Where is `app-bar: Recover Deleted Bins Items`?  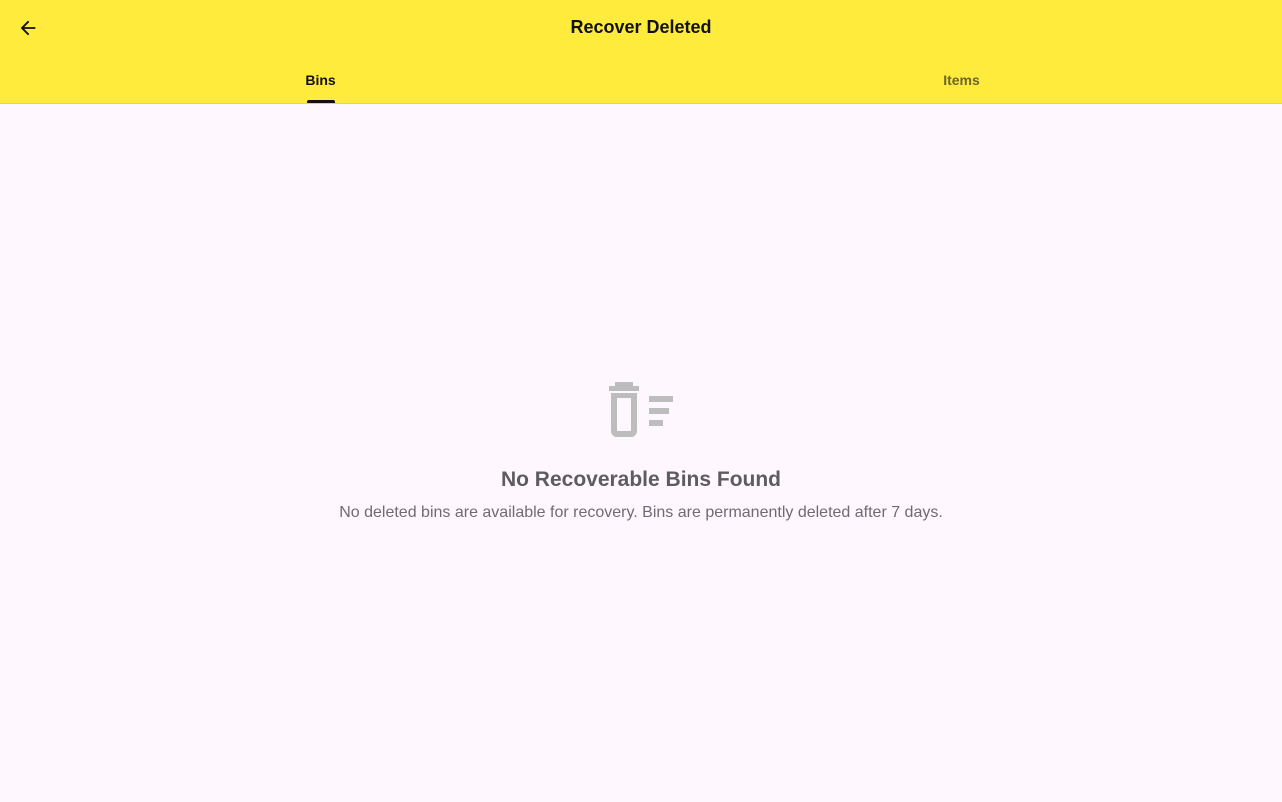 app-bar: Recover Deleted Bins Items is located at coordinates (641, 52).